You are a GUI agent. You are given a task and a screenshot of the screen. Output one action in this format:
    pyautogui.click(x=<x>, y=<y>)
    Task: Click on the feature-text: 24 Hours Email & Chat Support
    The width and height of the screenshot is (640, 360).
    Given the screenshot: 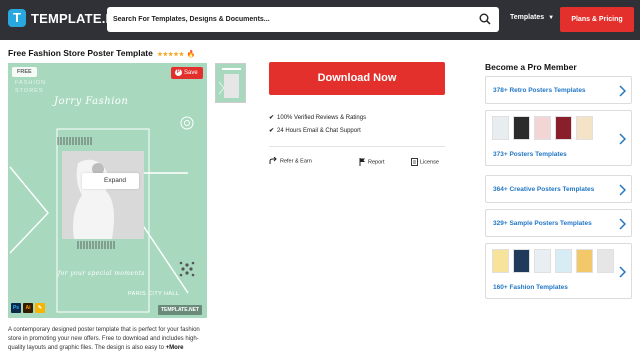 What is the action you would take?
    pyautogui.click(x=319, y=131)
    